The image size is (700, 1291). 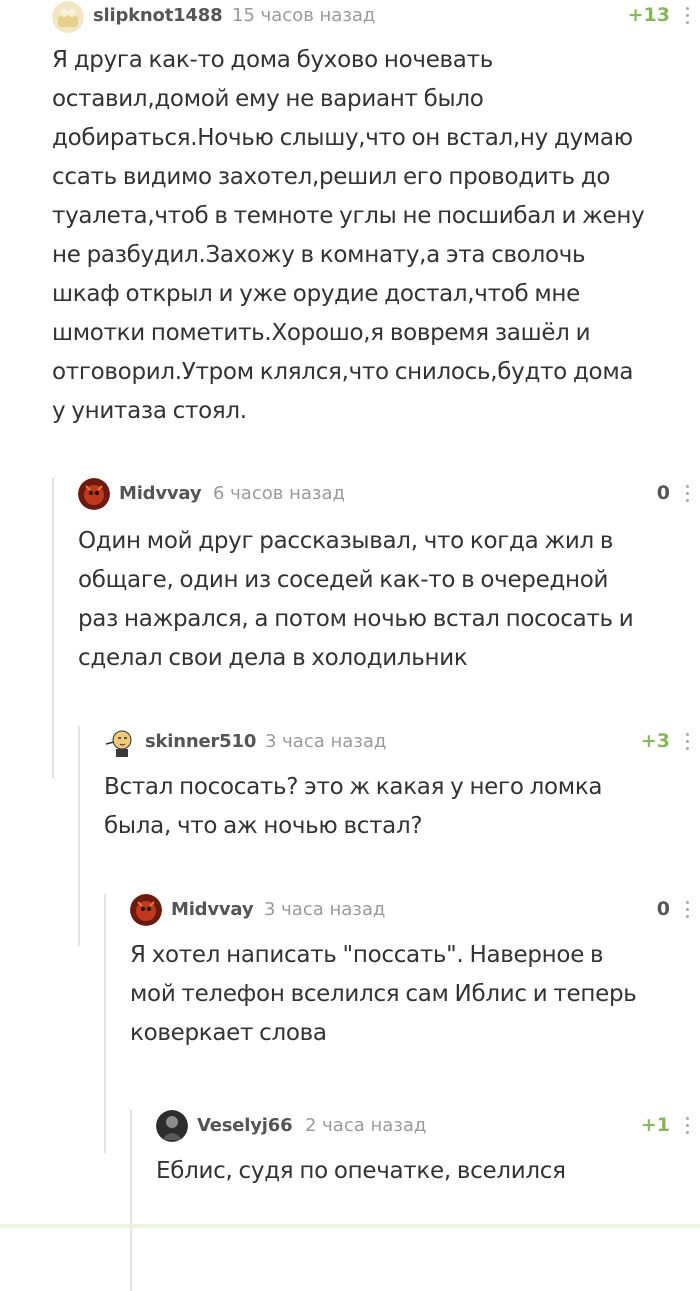 I want to click on rating: +1, so click(x=655, y=1125).